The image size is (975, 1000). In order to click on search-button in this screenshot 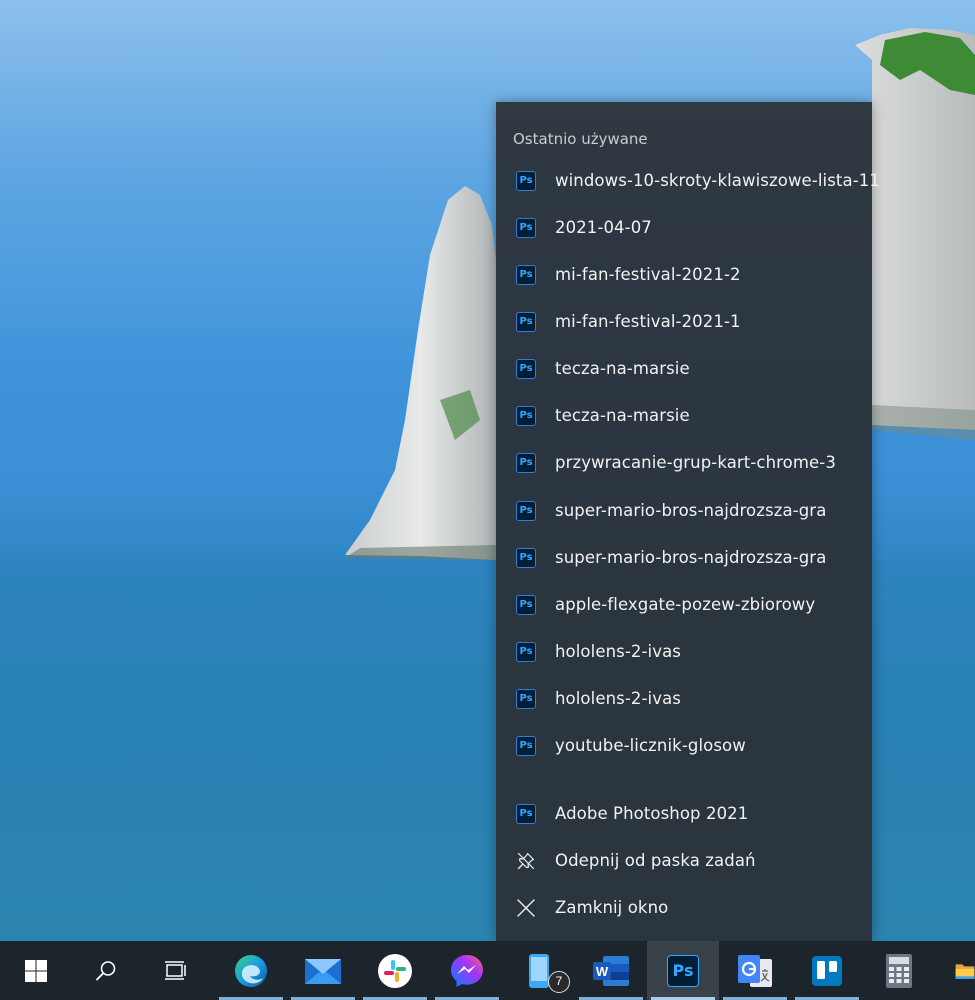, I will do `click(106, 970)`.